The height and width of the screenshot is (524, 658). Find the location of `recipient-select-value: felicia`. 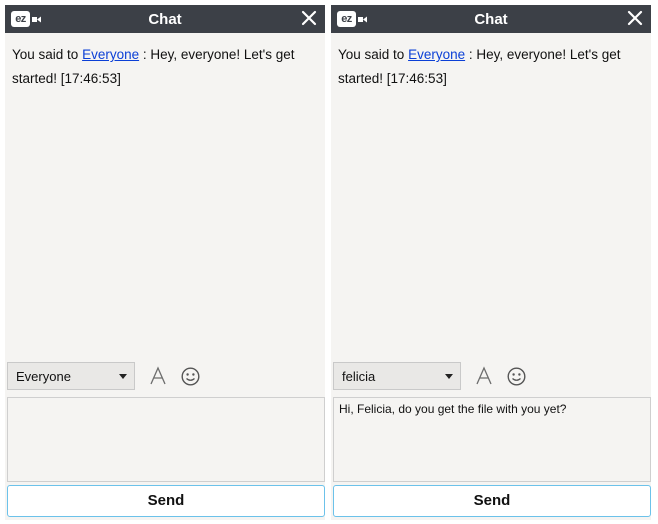

recipient-select-value: felicia is located at coordinates (359, 376).